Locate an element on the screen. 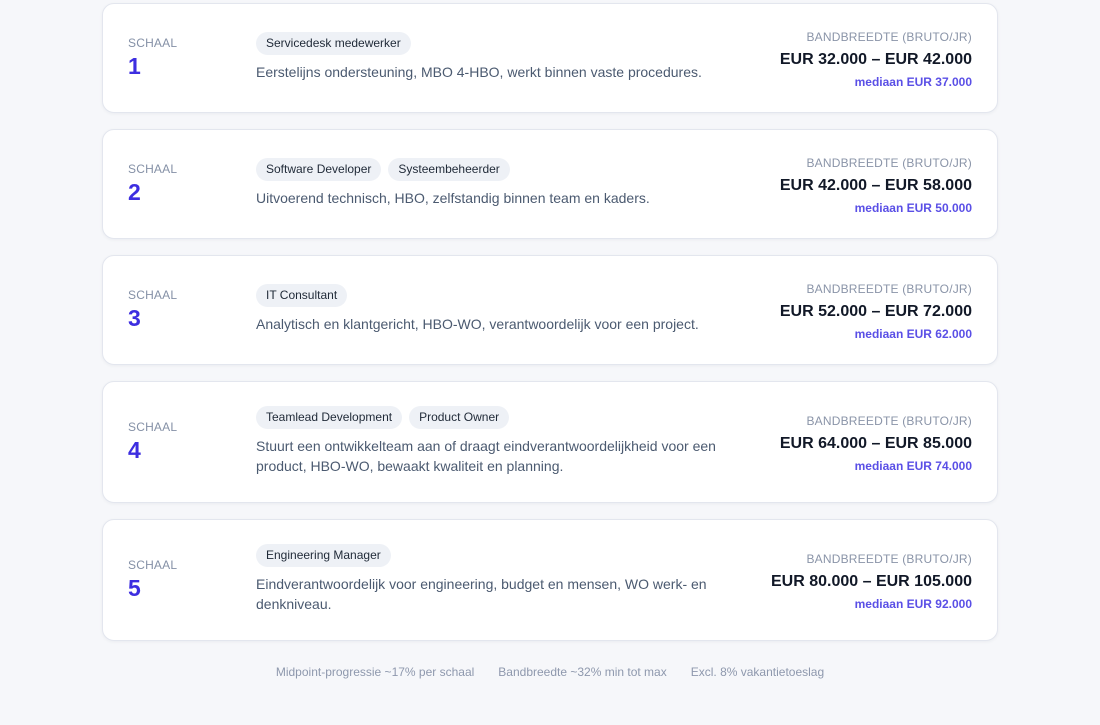  band-range: EUR 64.000 – EUR 85.000 is located at coordinates (875, 443).